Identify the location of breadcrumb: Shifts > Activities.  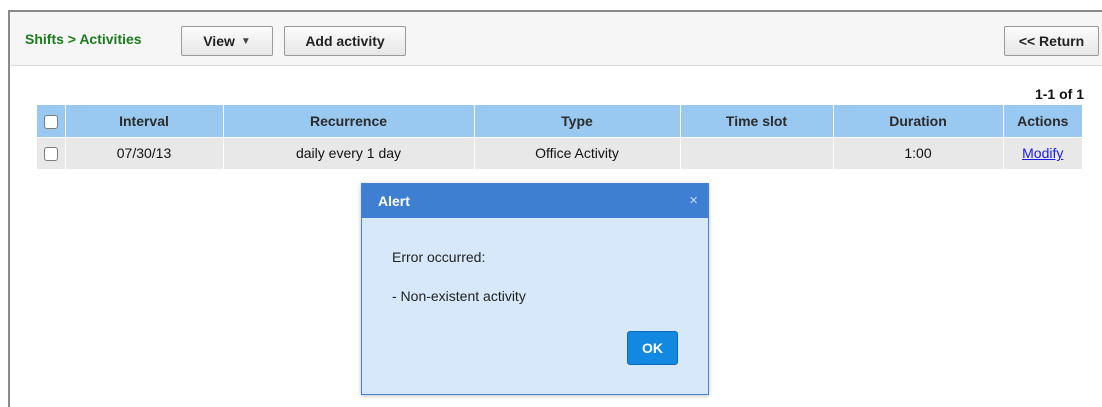
(83, 39).